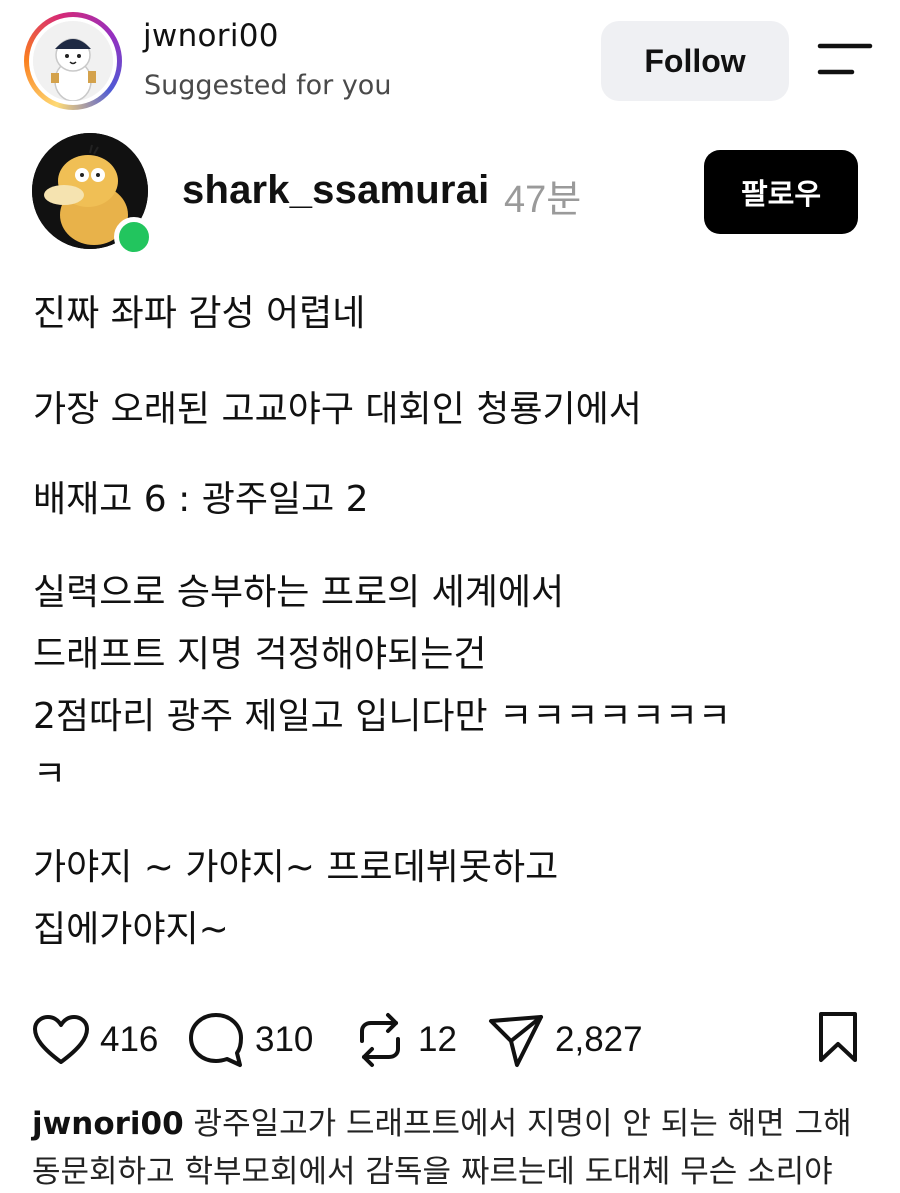  I want to click on like-button: 416, so click(95, 1040).